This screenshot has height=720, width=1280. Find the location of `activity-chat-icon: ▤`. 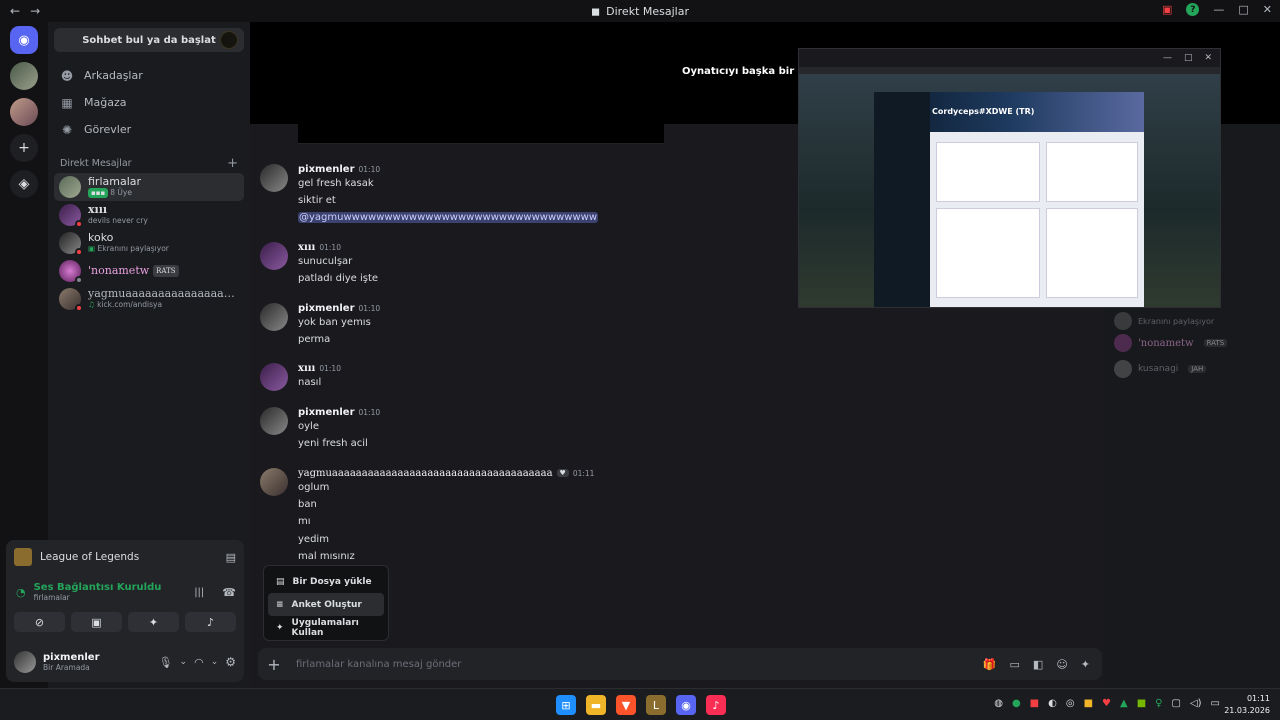

activity-chat-icon: ▤ is located at coordinates (231, 557).